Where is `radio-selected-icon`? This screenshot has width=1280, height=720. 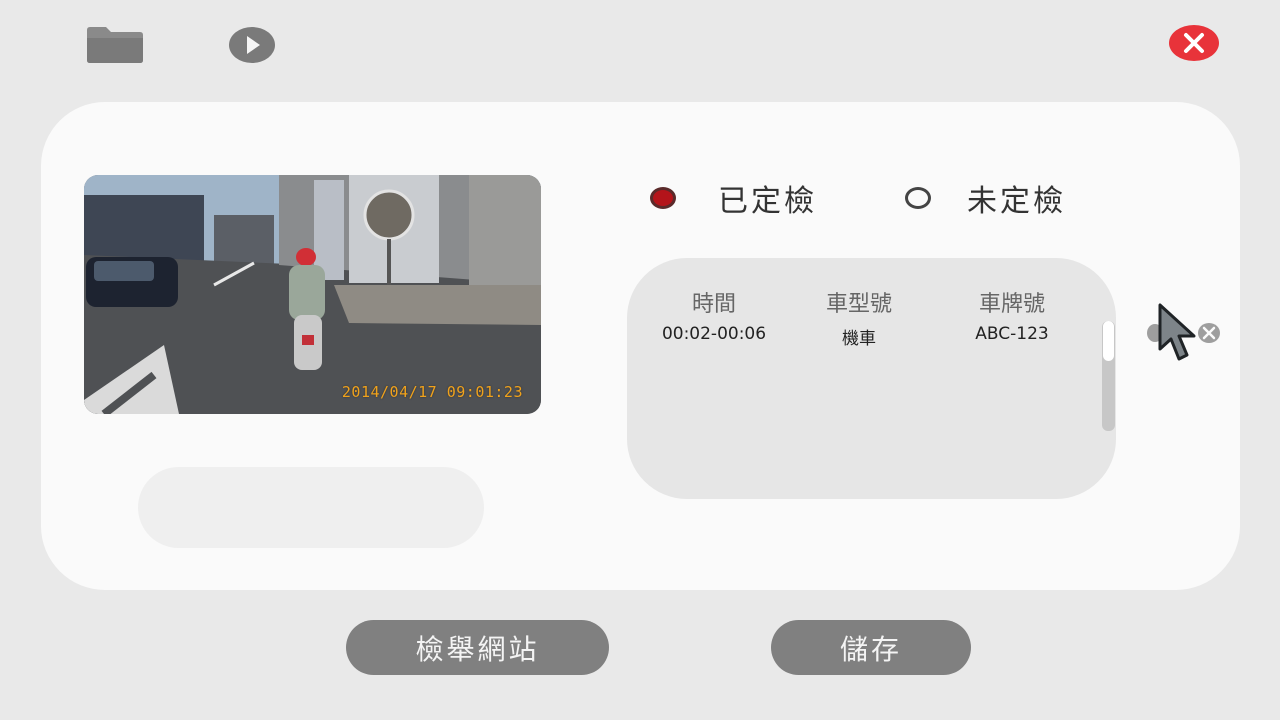 radio-selected-icon is located at coordinates (663, 198).